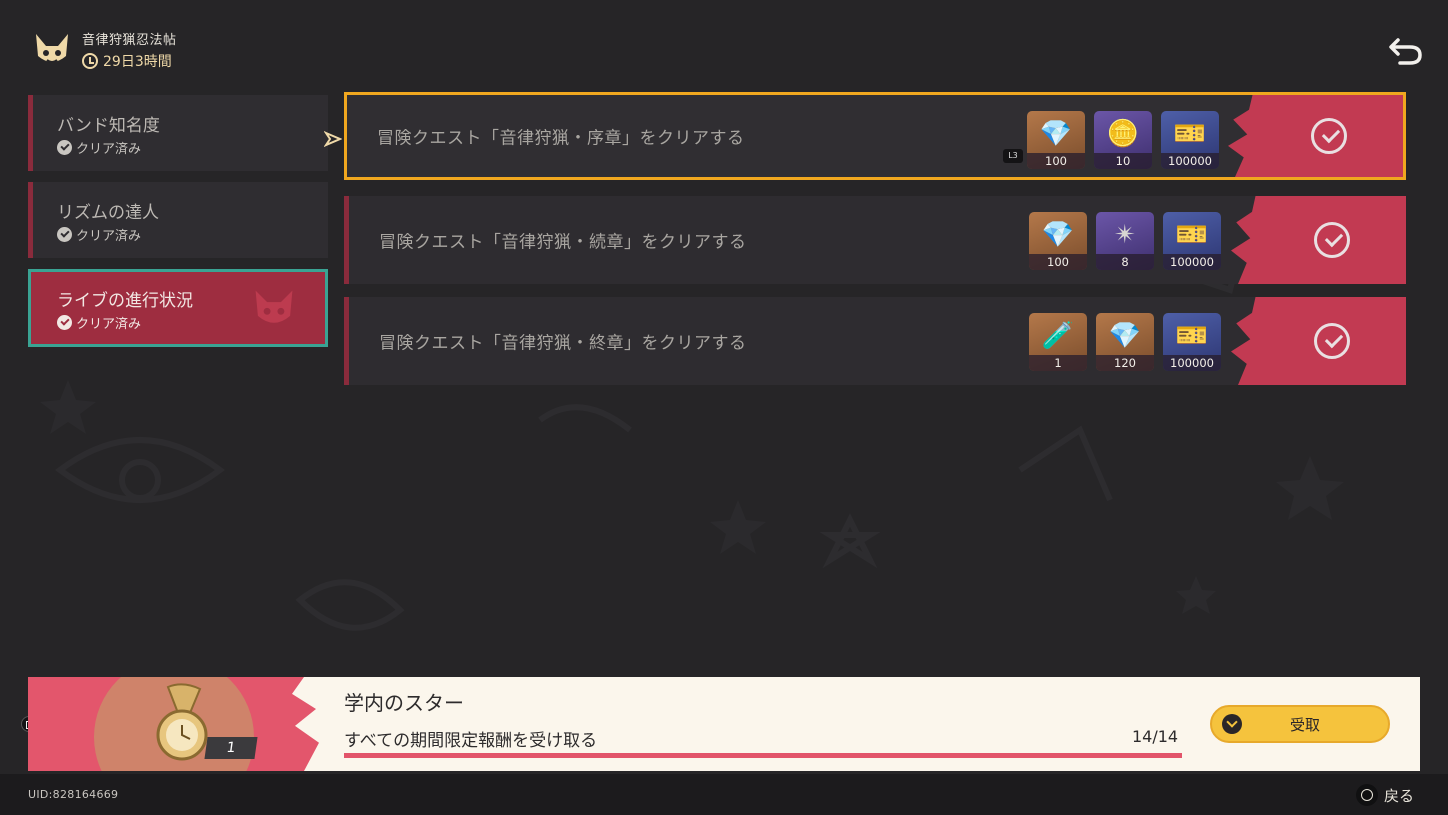  I want to click on reward-item: 🪙 10, so click(1123, 140).